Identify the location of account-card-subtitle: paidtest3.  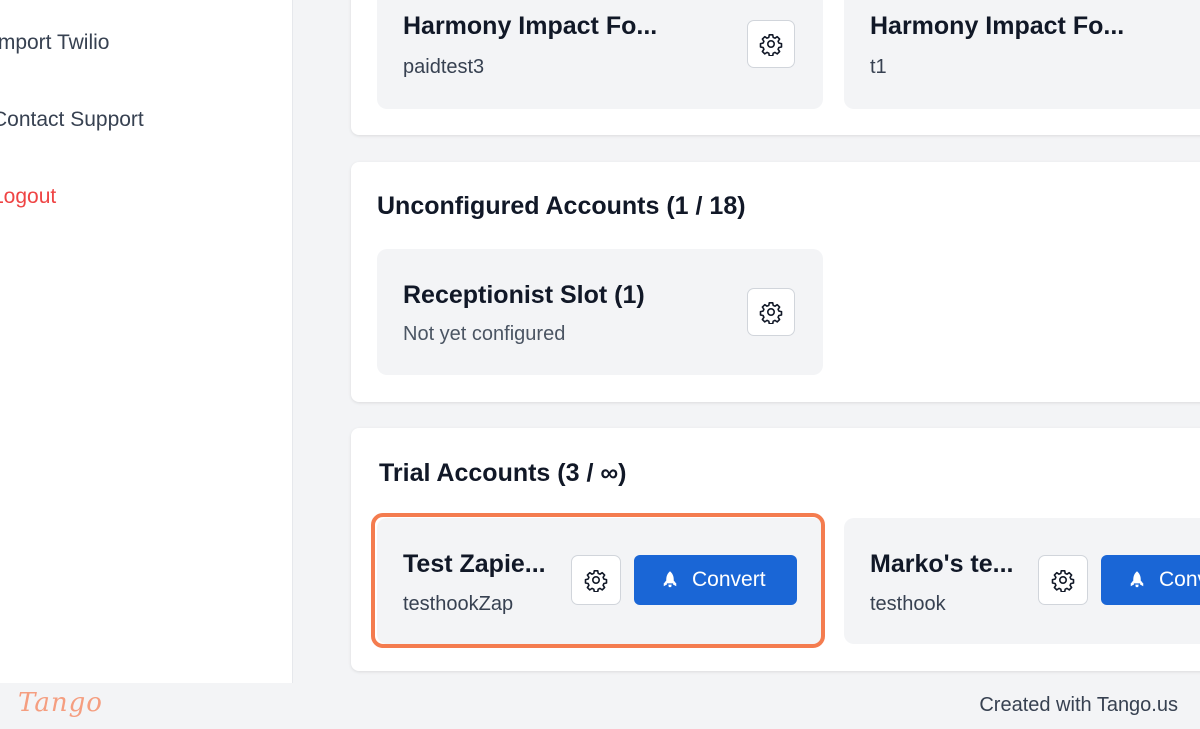
(444, 67).